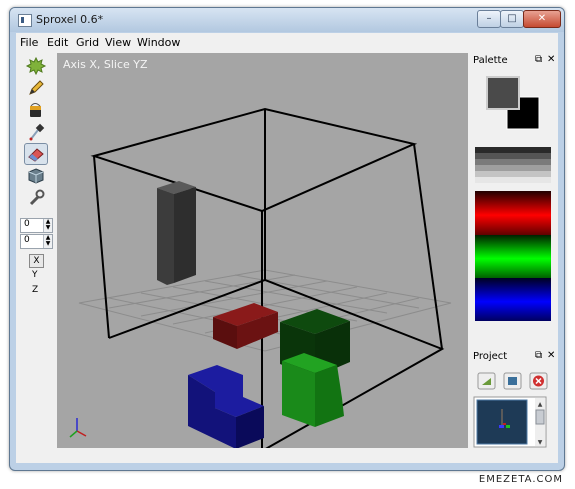 The width and height of the screenshot is (575, 489). What do you see at coordinates (538, 381) in the screenshot?
I see `delete-sprite-button` at bounding box center [538, 381].